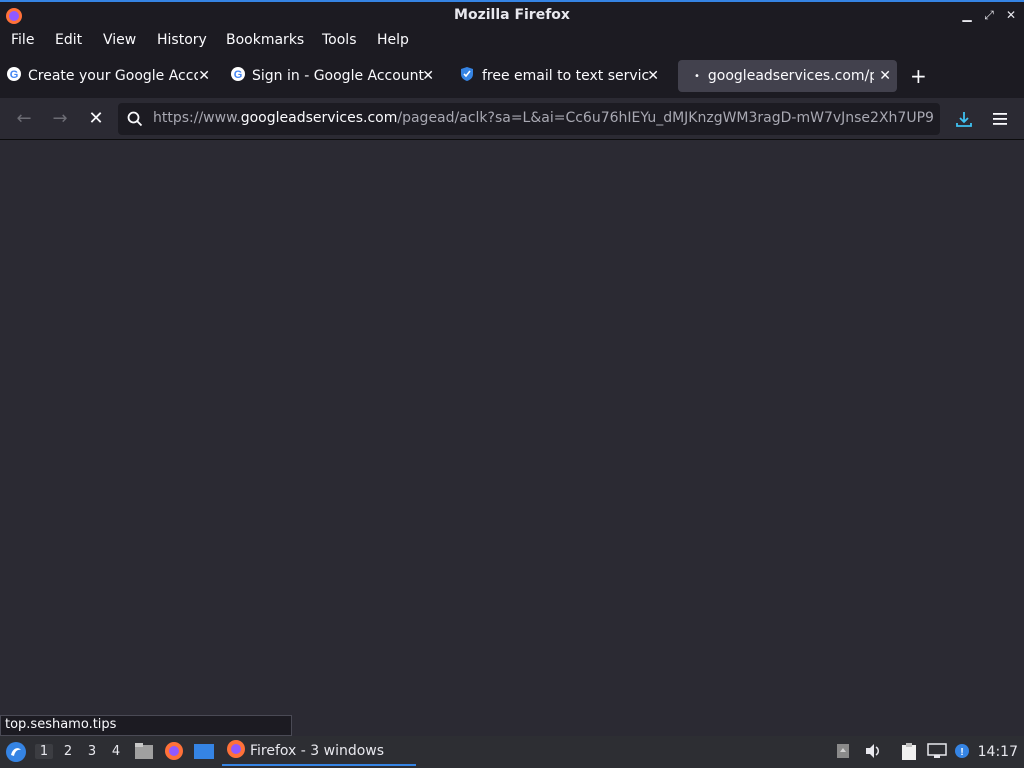  Describe the element at coordinates (843, 753) in the screenshot. I see `tray-up-arrow-icon` at that location.